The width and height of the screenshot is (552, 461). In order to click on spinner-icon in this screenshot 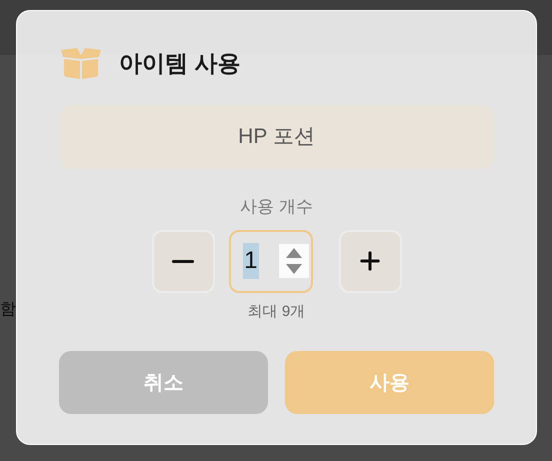, I will do `click(293, 261)`.